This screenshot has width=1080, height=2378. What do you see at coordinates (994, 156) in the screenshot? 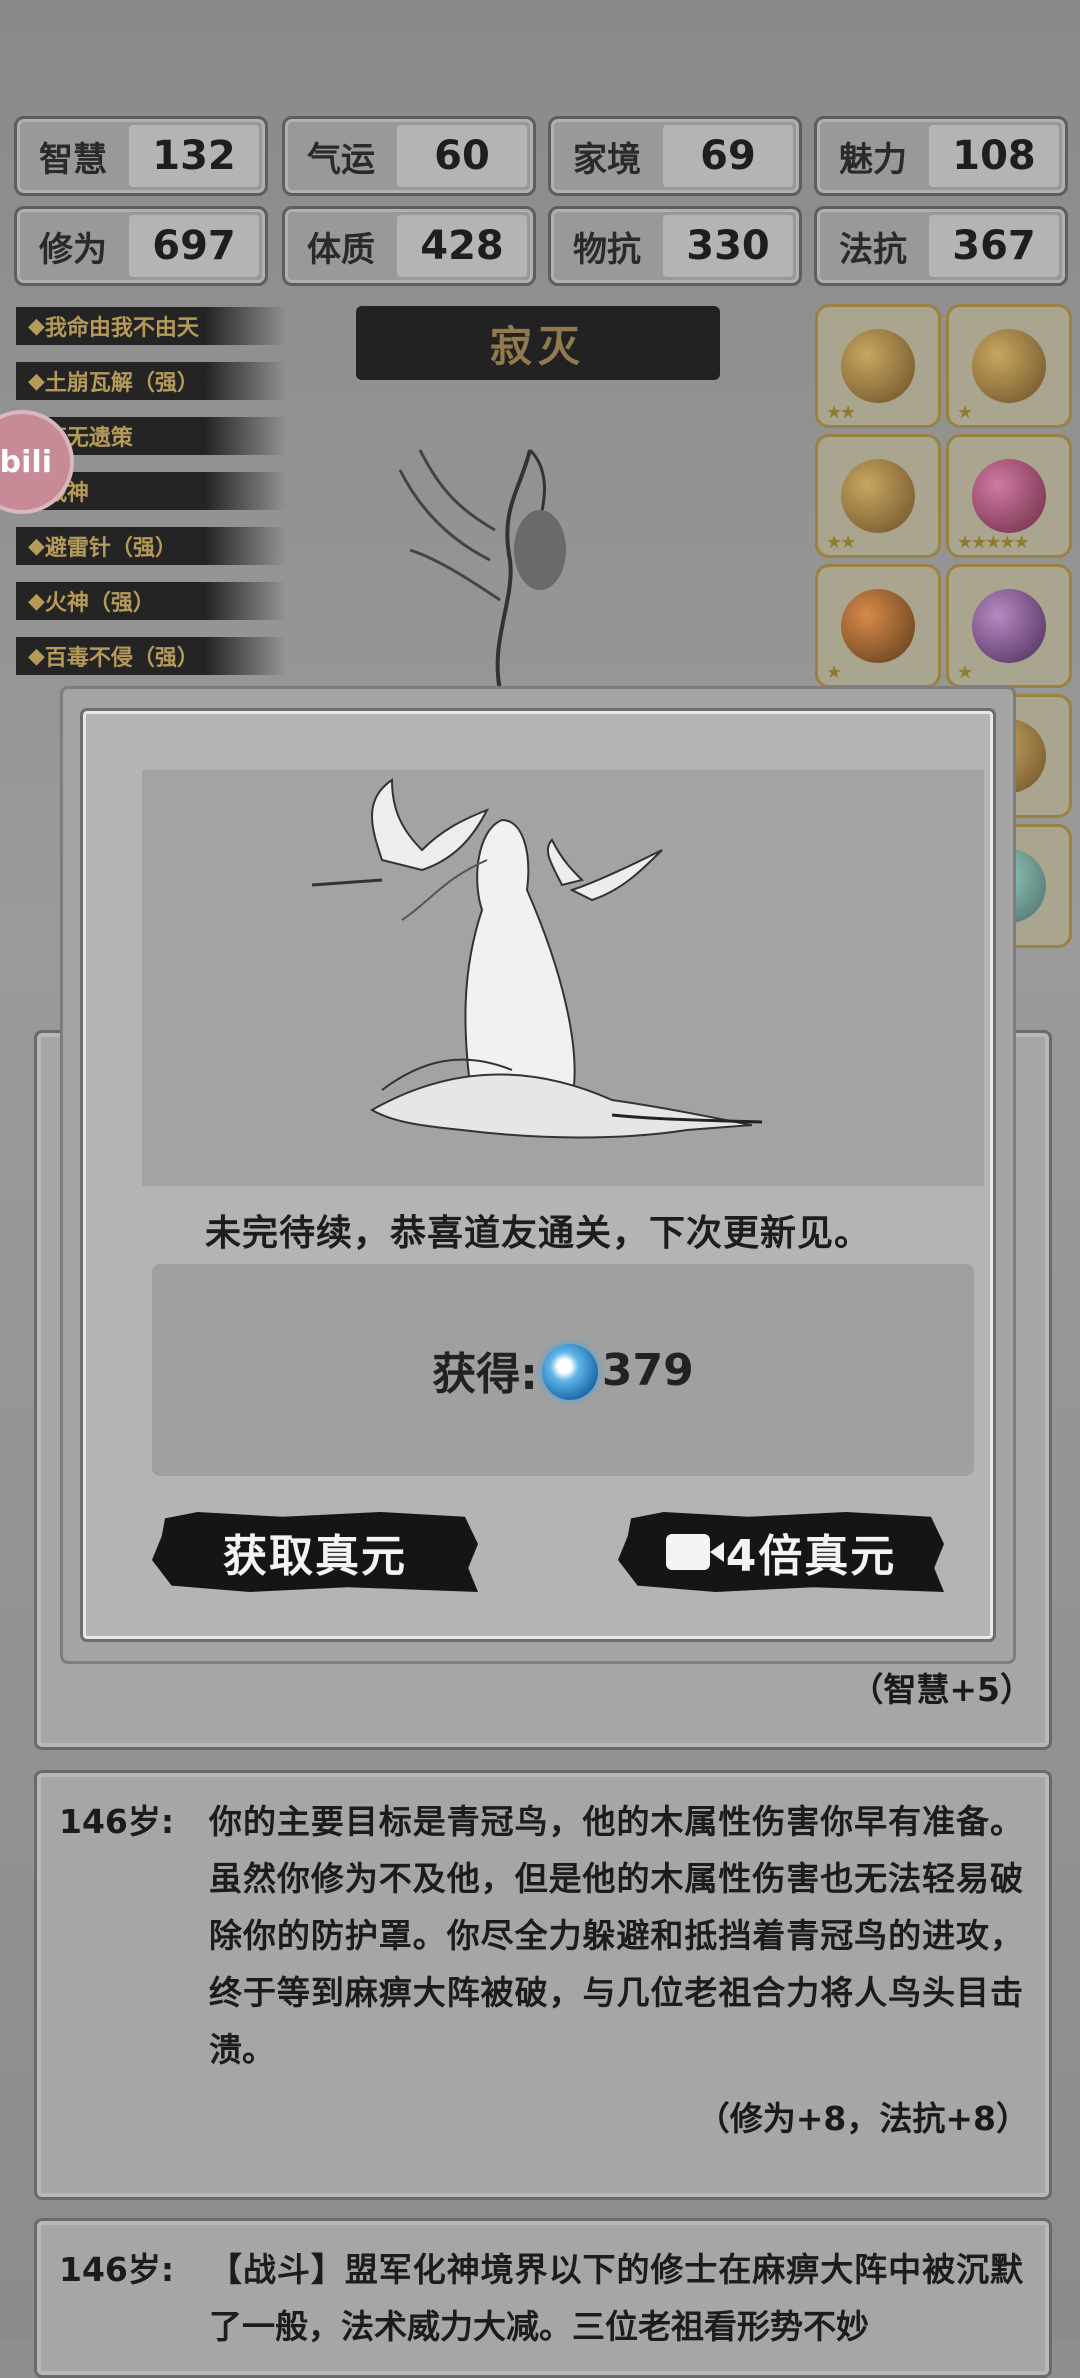
I see `stat-value: 108` at bounding box center [994, 156].